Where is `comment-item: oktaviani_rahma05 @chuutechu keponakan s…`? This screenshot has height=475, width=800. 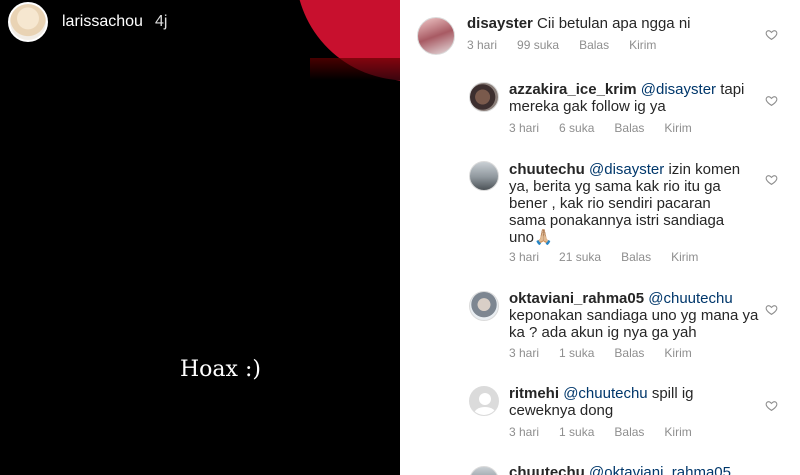
comment-item: oktaviani_rahma05 @chuutechu keponakan s… is located at coordinates (601, 322).